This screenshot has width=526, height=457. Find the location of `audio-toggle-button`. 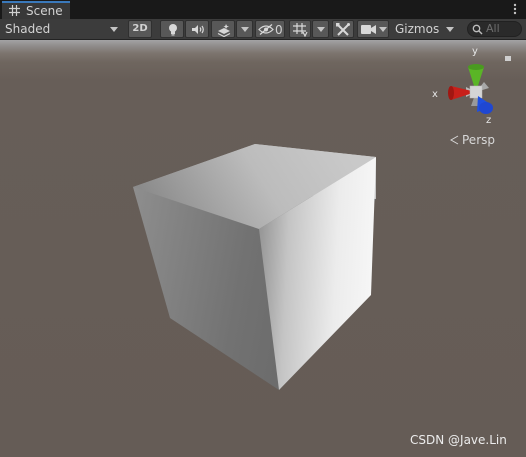

audio-toggle-button is located at coordinates (197, 29).